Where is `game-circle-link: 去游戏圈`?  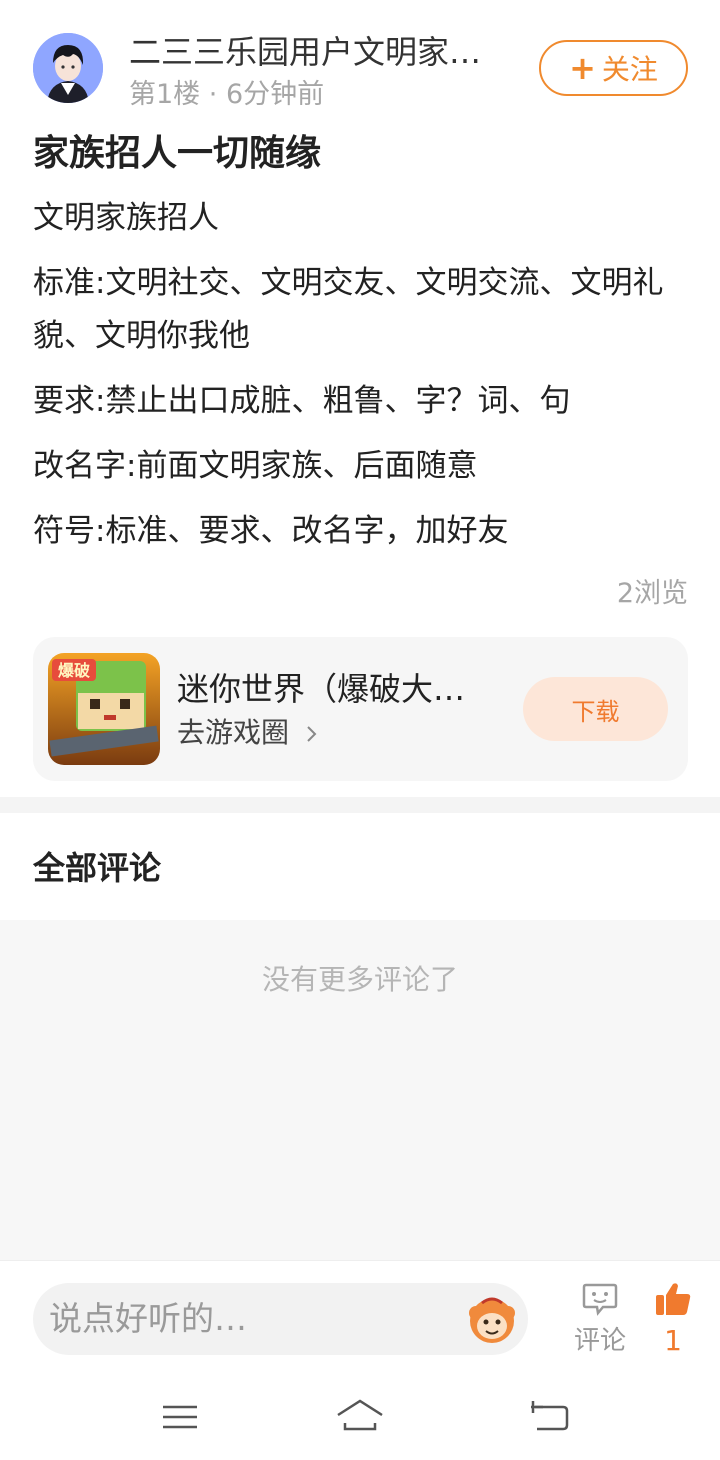 game-circle-link: 去游戏圈 is located at coordinates (248, 733).